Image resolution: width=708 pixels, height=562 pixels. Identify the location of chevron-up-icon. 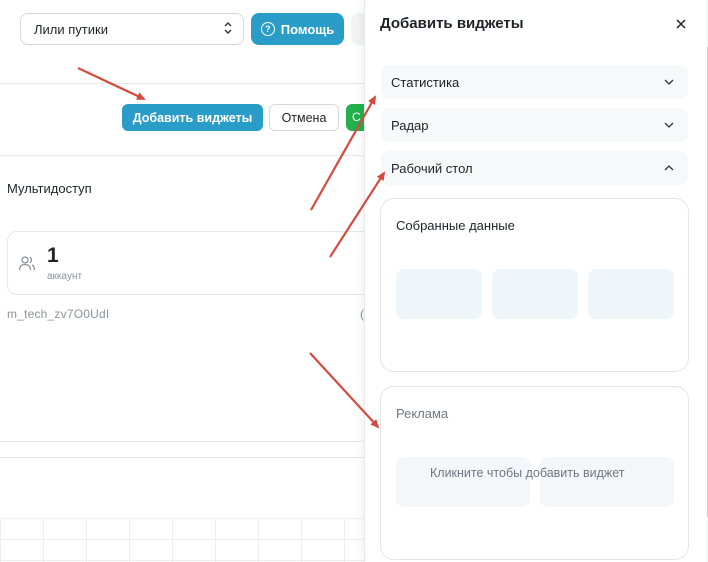
(669, 168).